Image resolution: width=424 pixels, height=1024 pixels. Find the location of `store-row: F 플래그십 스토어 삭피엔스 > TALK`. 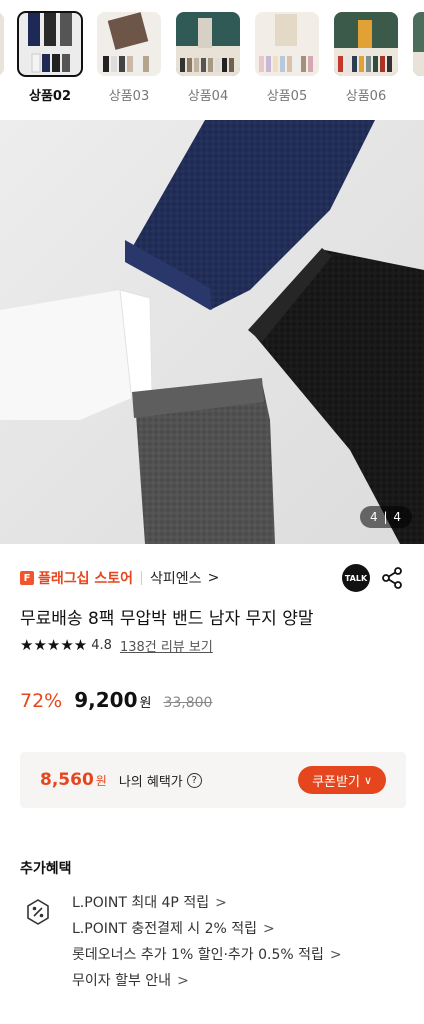

store-row: F 플래그십 스토어 삭피엔스 > TALK is located at coordinates (212, 578).